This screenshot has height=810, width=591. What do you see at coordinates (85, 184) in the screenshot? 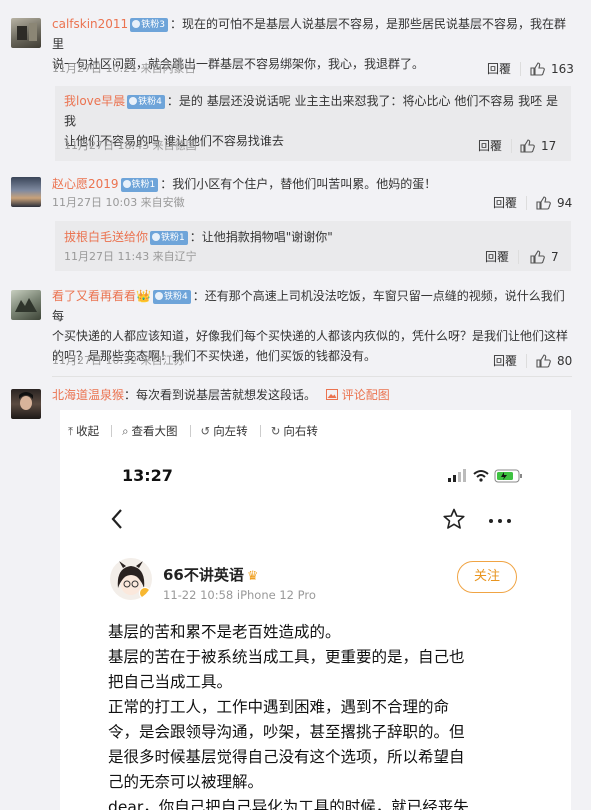
I see `comment-username: 赵心愿2019` at bounding box center [85, 184].